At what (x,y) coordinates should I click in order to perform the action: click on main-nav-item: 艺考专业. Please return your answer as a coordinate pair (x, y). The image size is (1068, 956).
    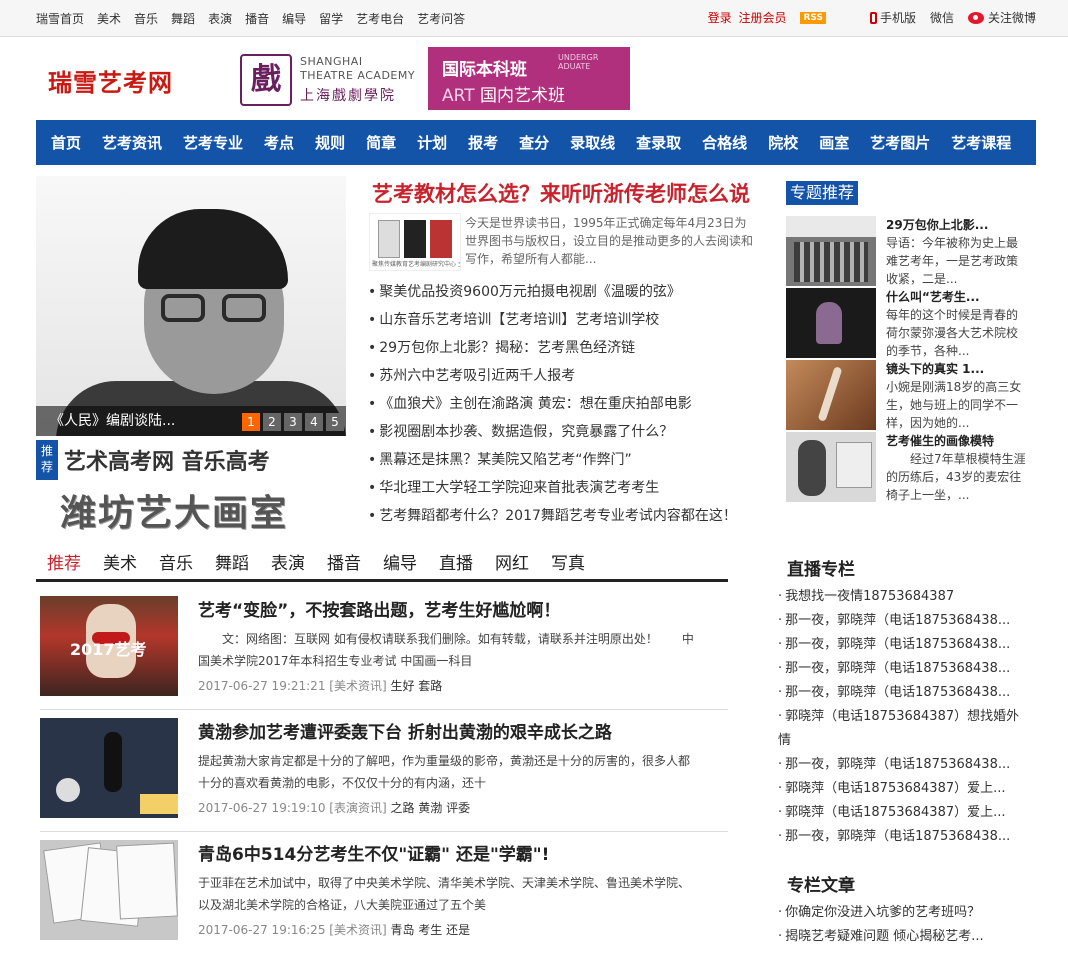
    Looking at the image, I should click on (213, 142).